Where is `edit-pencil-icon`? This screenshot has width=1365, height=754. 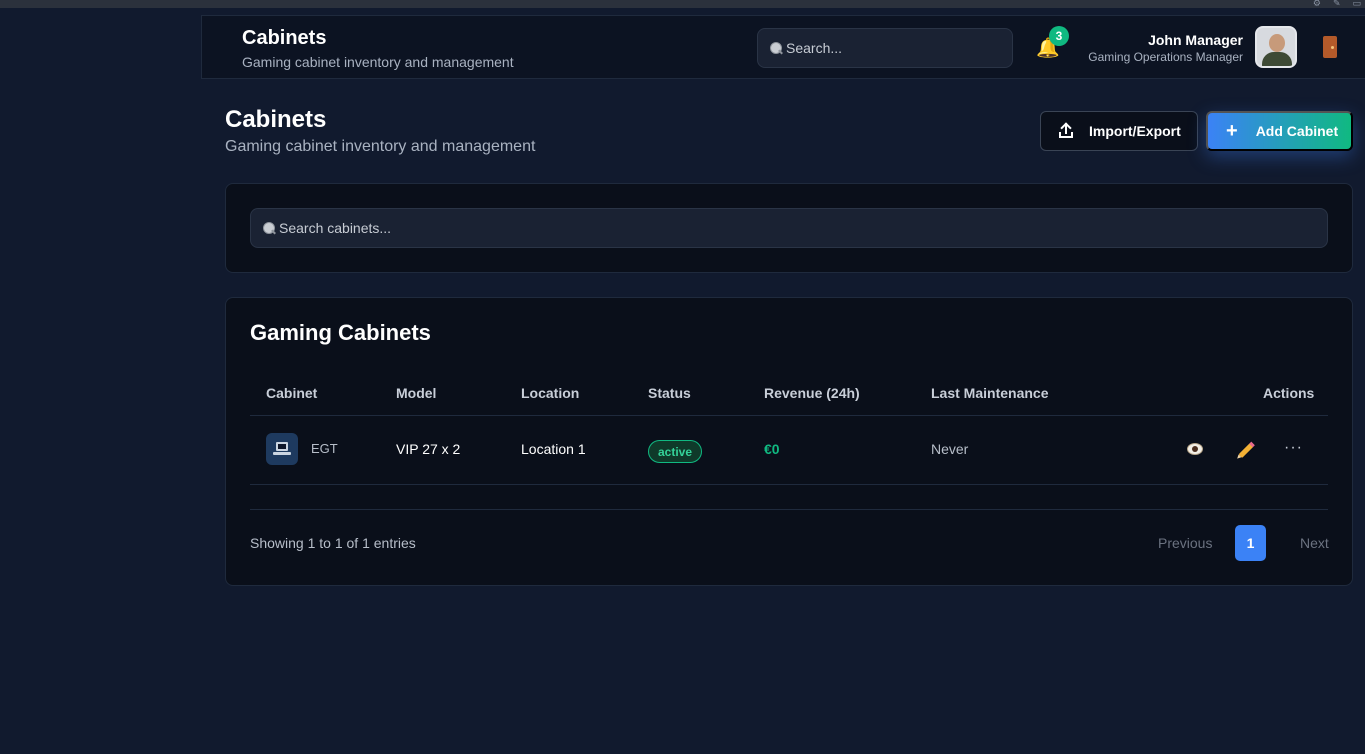
edit-pencil-icon is located at coordinates (1246, 450).